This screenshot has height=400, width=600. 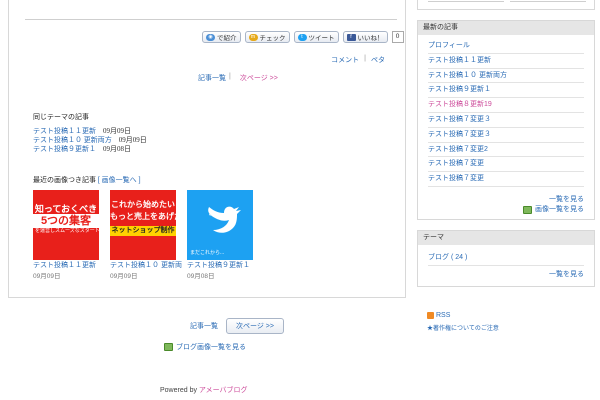 What do you see at coordinates (506, 46) in the screenshot?
I see `sidebar-entry: プロフィール` at bounding box center [506, 46].